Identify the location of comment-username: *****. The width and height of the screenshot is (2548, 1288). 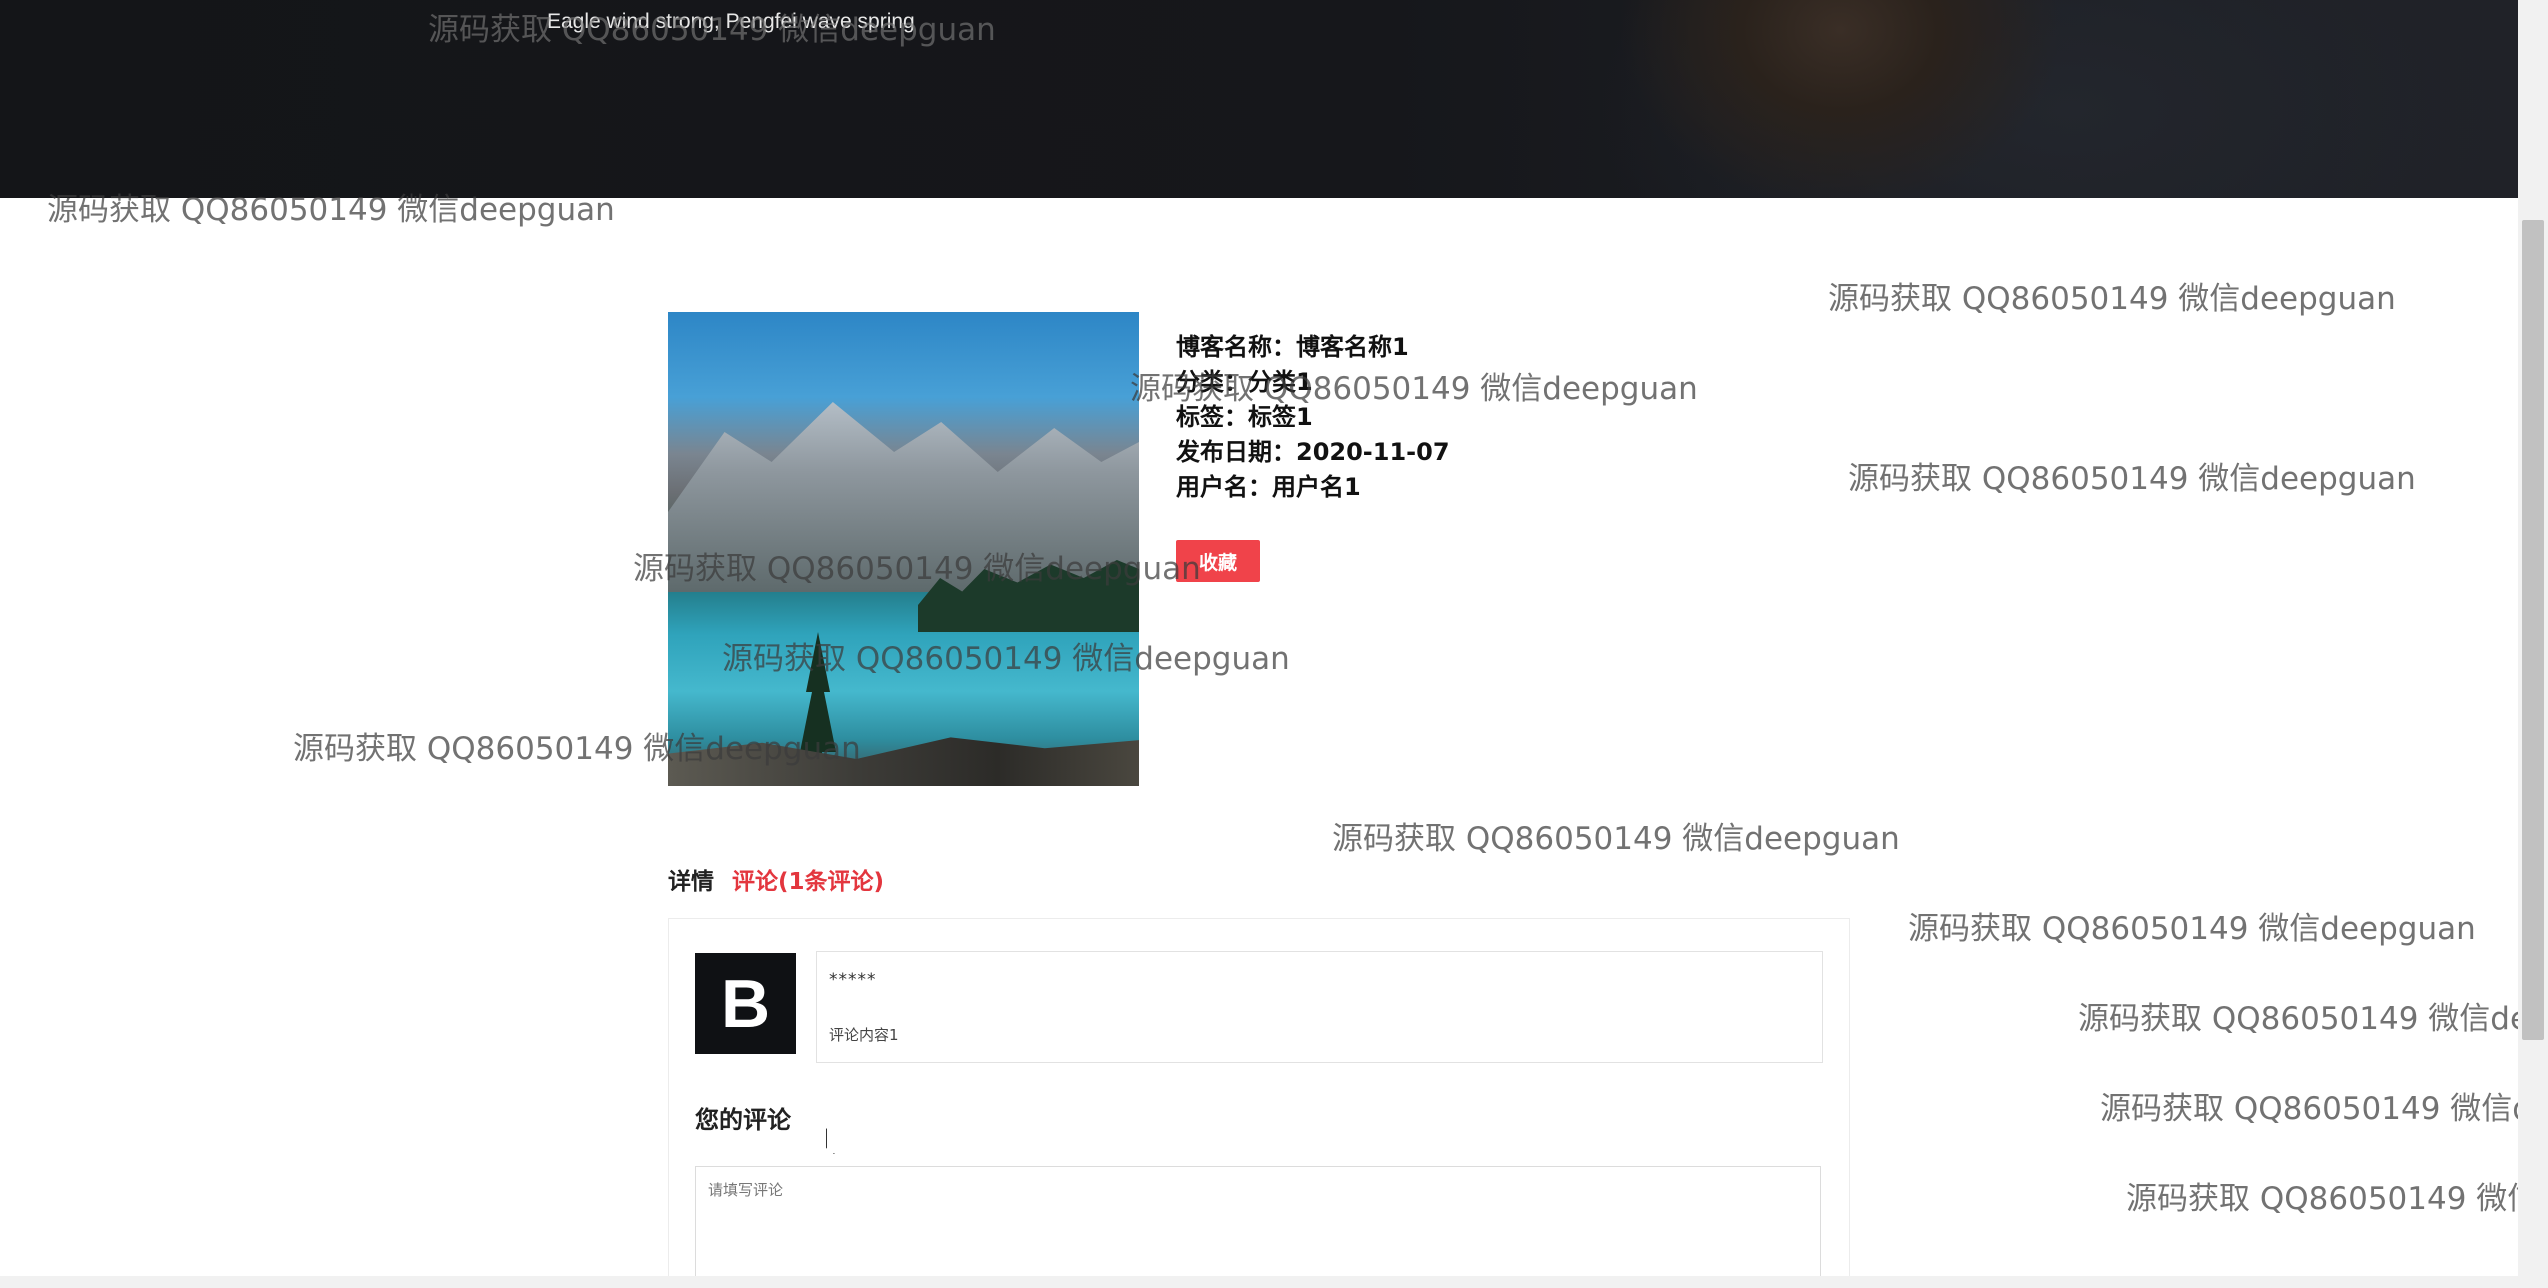
(853, 980).